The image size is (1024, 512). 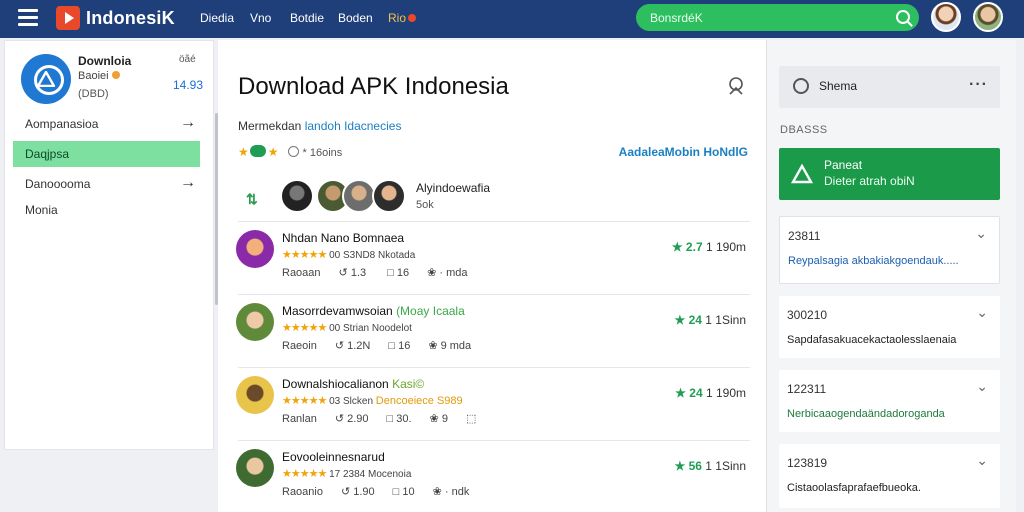 I want to click on search-input: BonsrdéK, so click(x=676, y=18).